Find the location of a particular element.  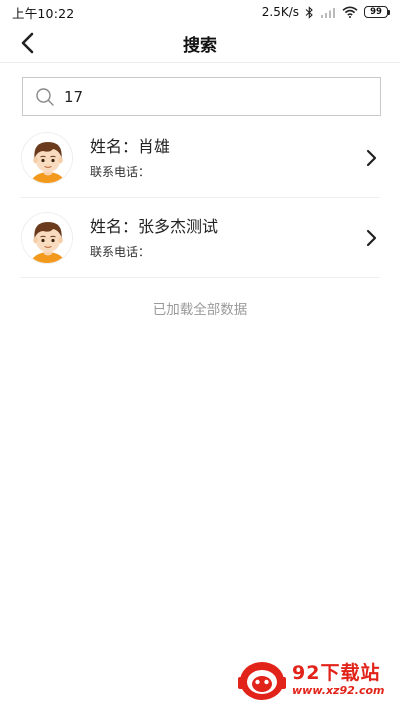

list-item: 姓名：张多杰测试 联系电话： is located at coordinates (200, 238).